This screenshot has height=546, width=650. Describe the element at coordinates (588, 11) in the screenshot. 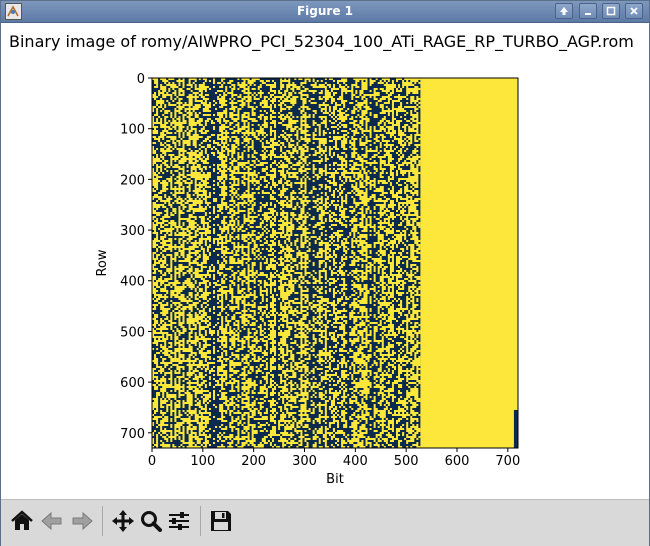

I see `minimize-button` at that location.